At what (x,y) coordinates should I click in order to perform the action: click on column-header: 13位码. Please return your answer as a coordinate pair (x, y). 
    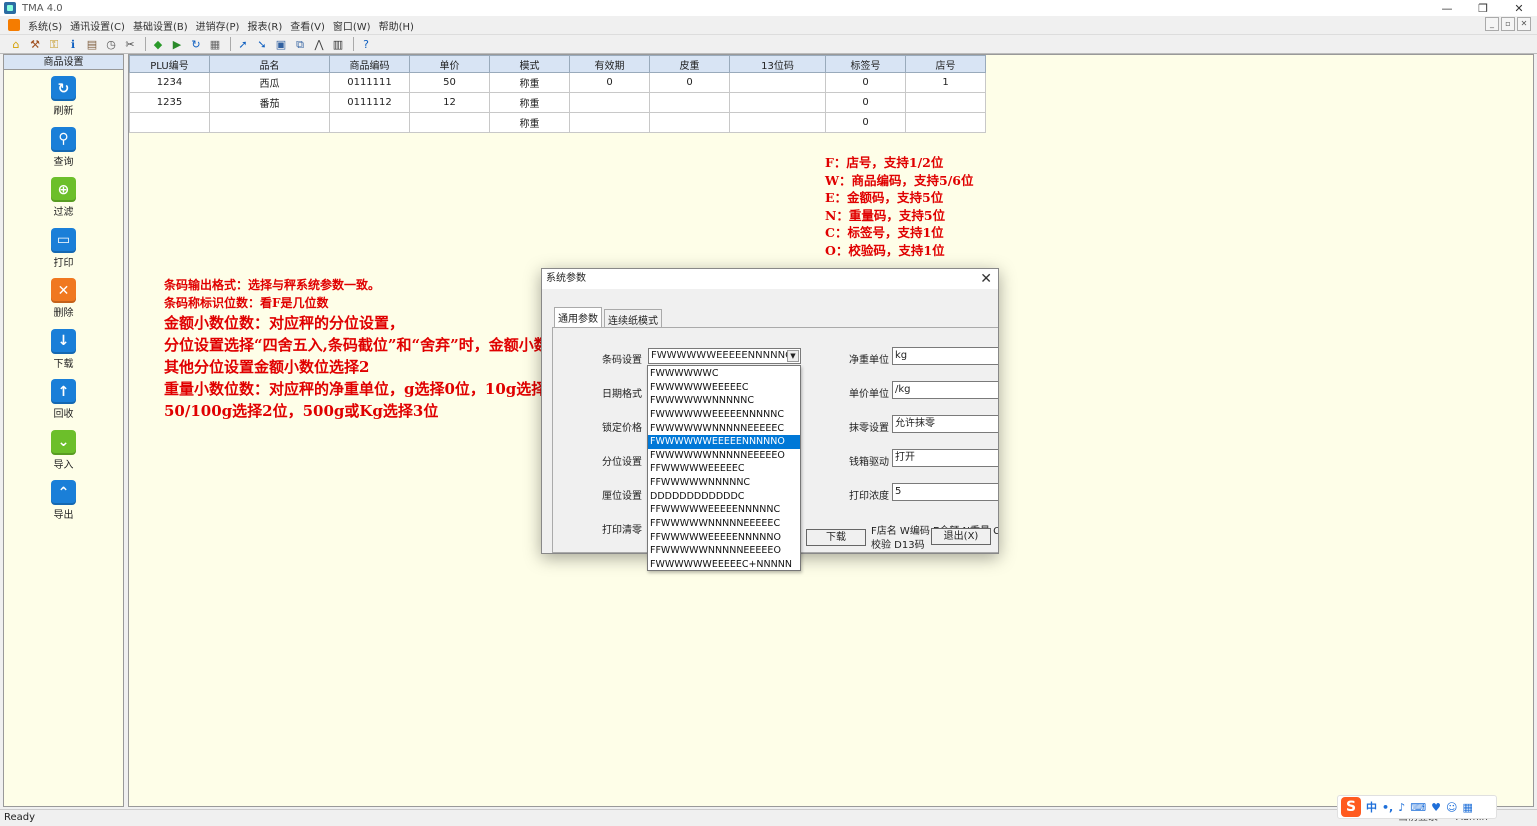
    Looking at the image, I should click on (777, 64).